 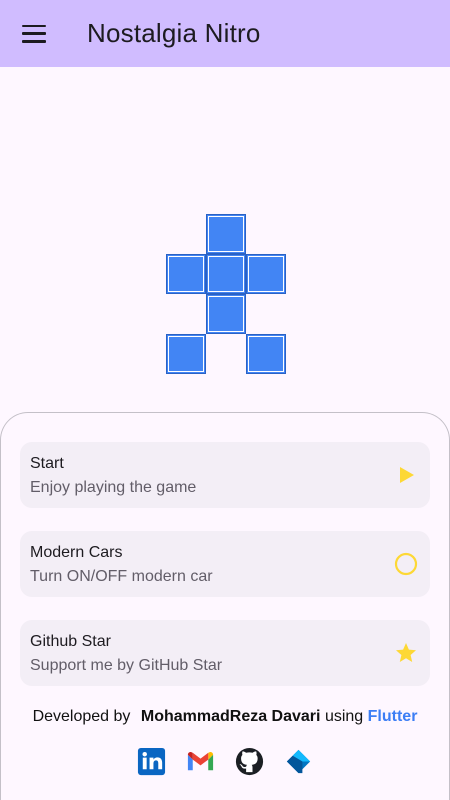 What do you see at coordinates (225, 762) in the screenshot?
I see `social-links` at bounding box center [225, 762].